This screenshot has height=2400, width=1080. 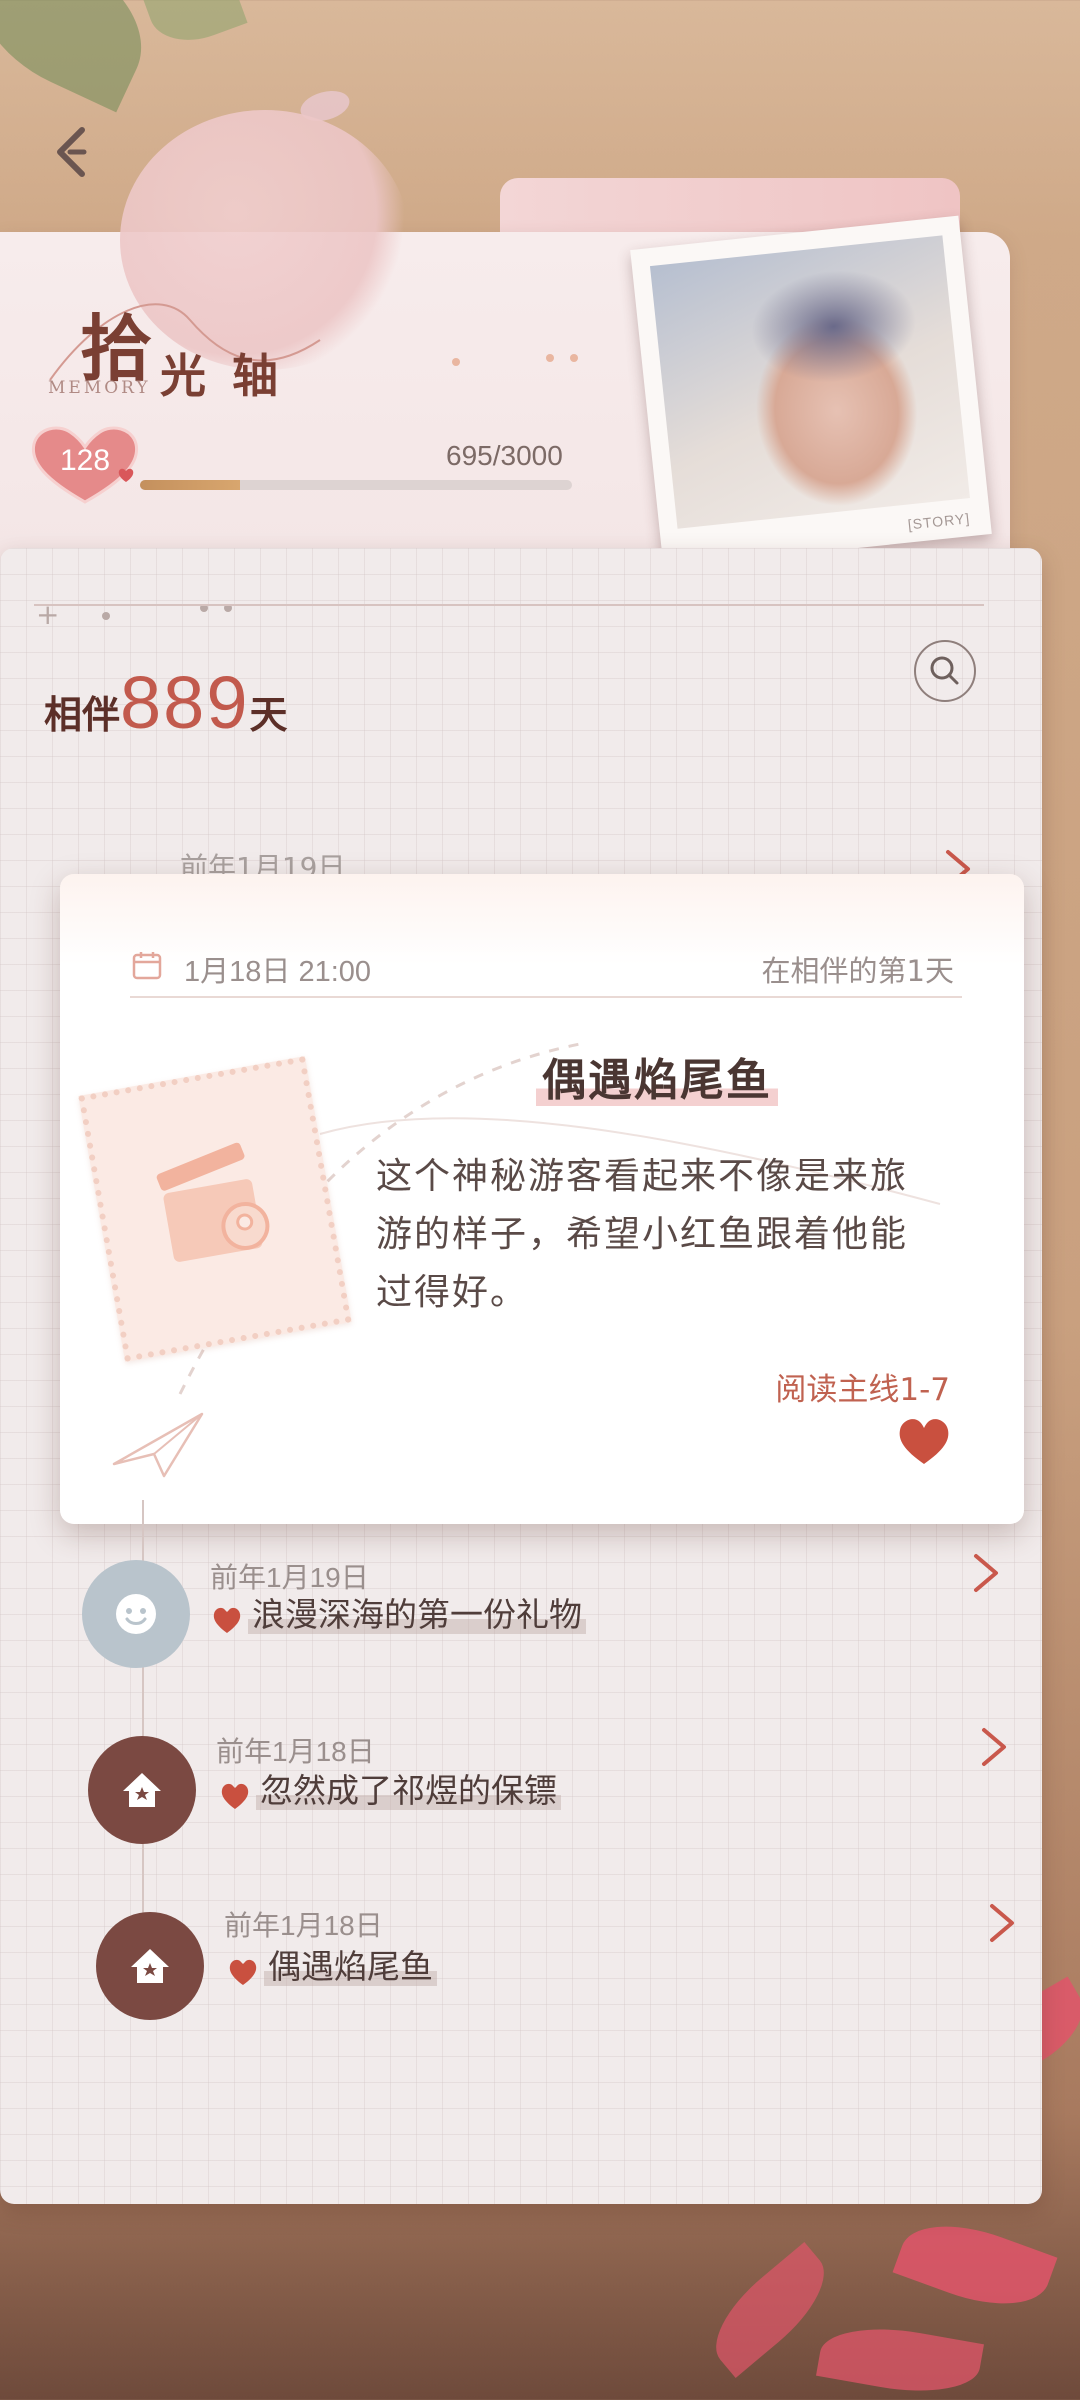 I want to click on photo-label: [STORY], so click(x=939, y=521).